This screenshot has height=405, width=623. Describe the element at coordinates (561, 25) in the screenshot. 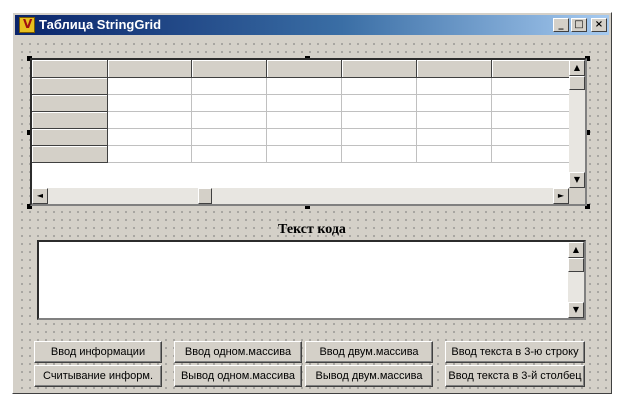

I see `minimize-button: _` at that location.